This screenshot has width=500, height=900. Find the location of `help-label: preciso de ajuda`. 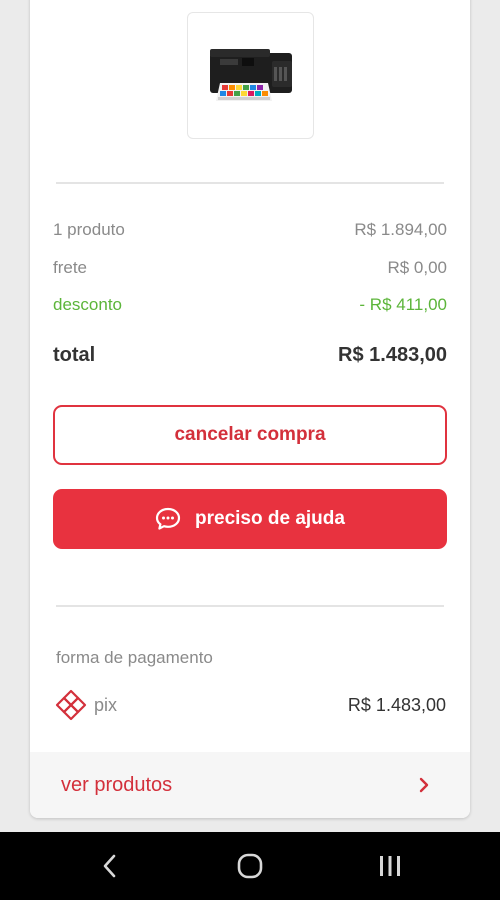

help-label: preciso de ajuda is located at coordinates (270, 518).